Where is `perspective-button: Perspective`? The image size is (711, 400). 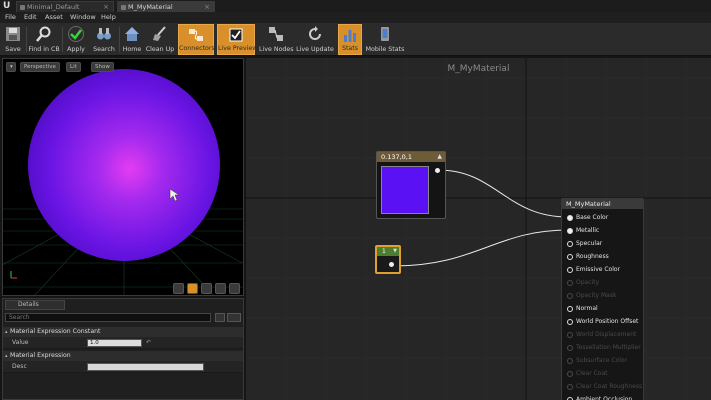 perspective-button: Perspective is located at coordinates (40, 67).